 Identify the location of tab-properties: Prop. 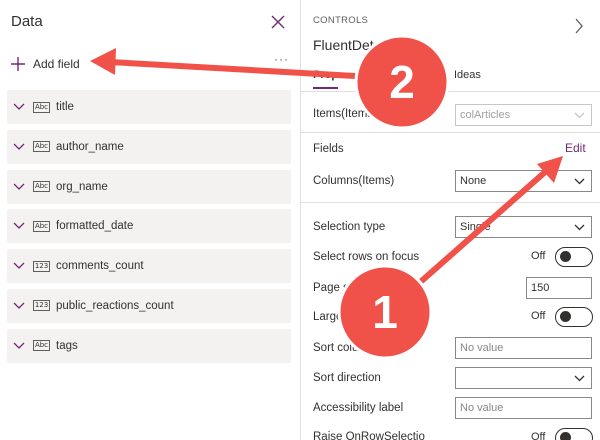
(326, 79).